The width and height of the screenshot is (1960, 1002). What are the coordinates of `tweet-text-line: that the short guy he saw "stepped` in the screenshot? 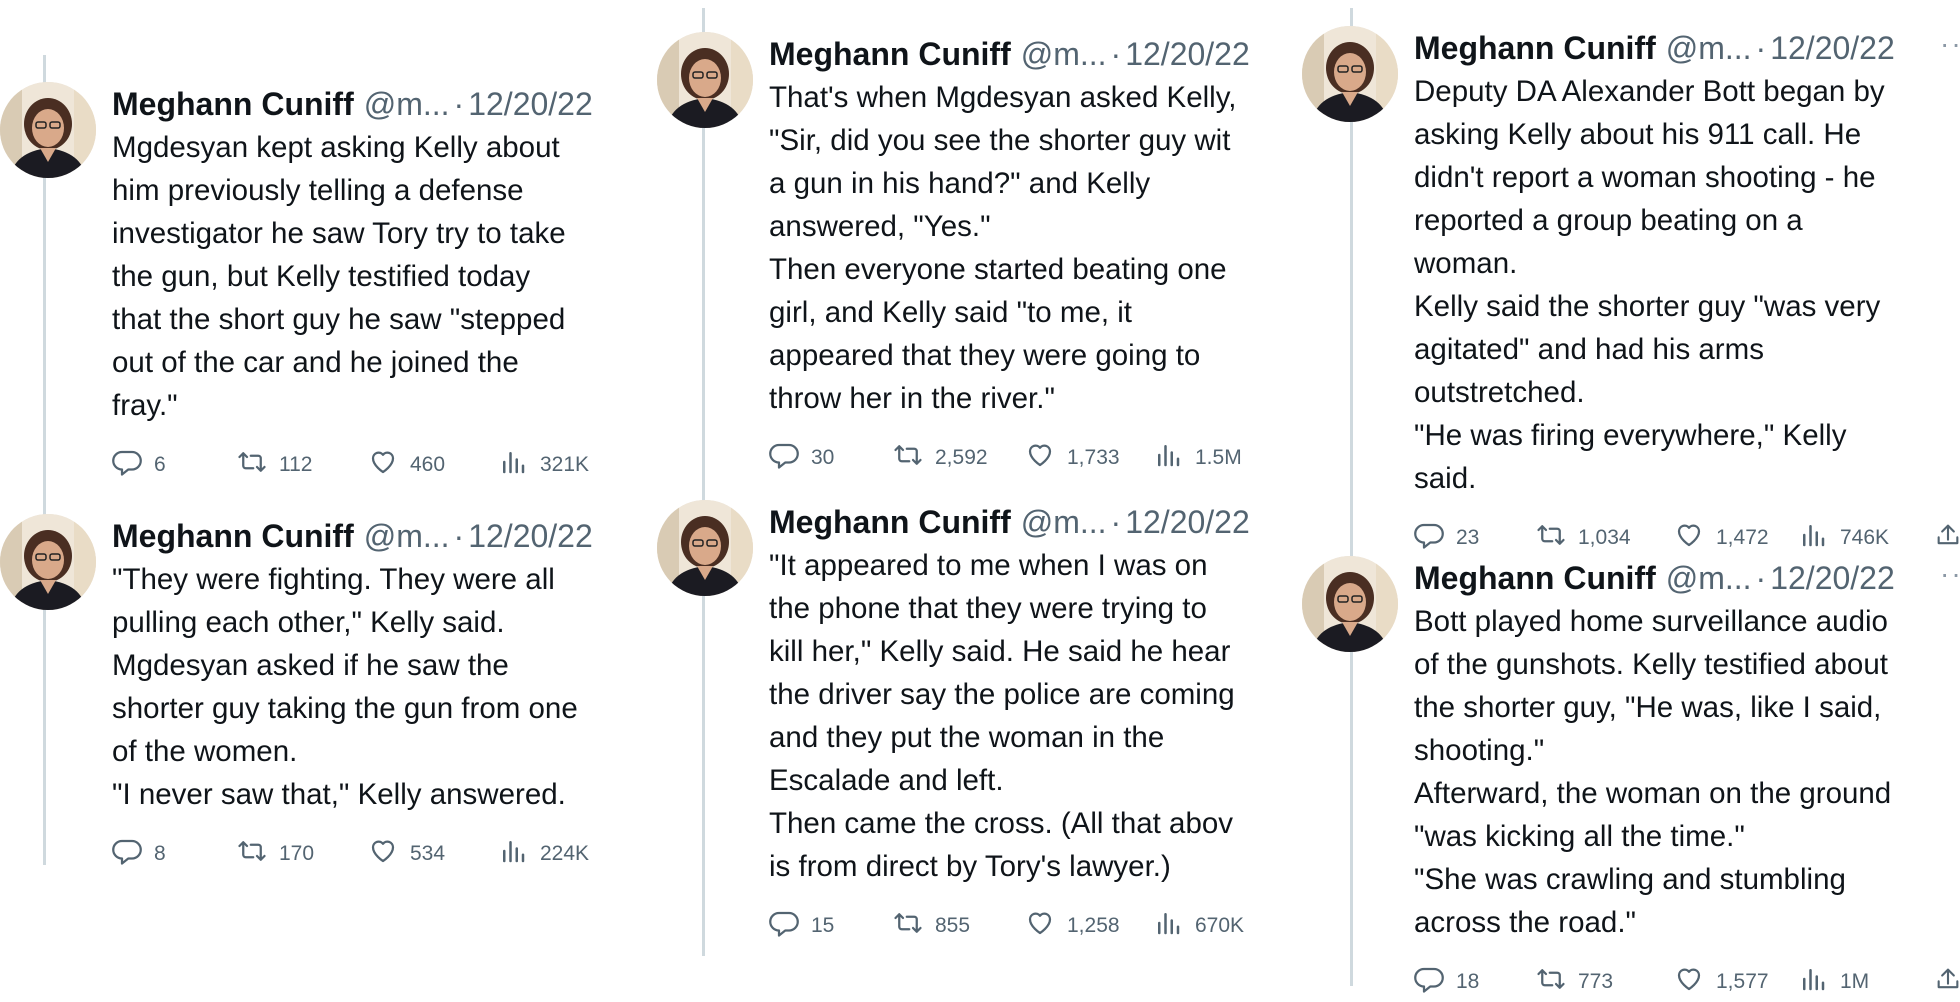 It's located at (339, 319).